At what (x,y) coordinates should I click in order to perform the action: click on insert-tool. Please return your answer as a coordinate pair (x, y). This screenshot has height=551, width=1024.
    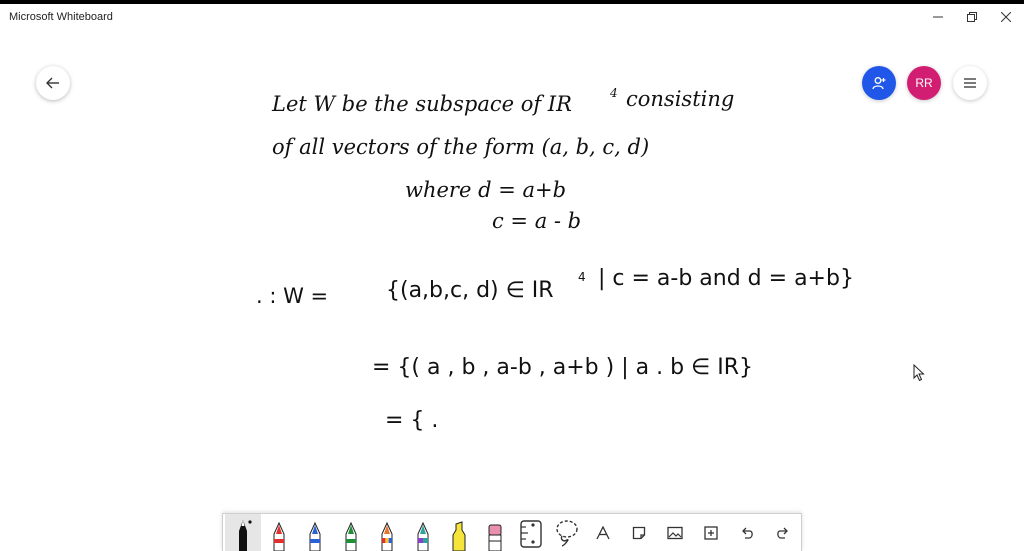
    Looking at the image, I should click on (711, 532).